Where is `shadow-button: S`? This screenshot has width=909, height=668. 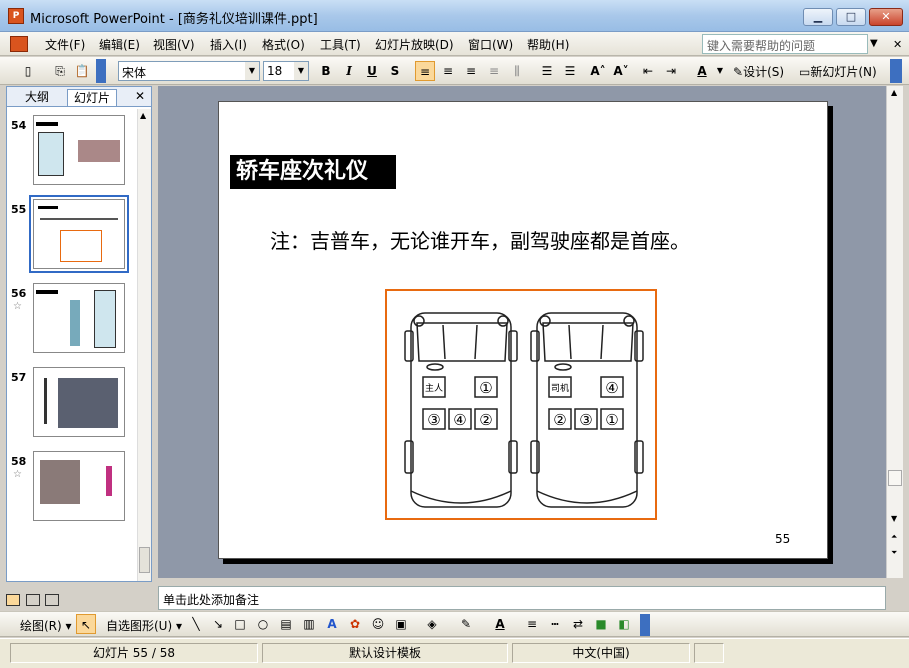
shadow-button: S is located at coordinates (395, 71).